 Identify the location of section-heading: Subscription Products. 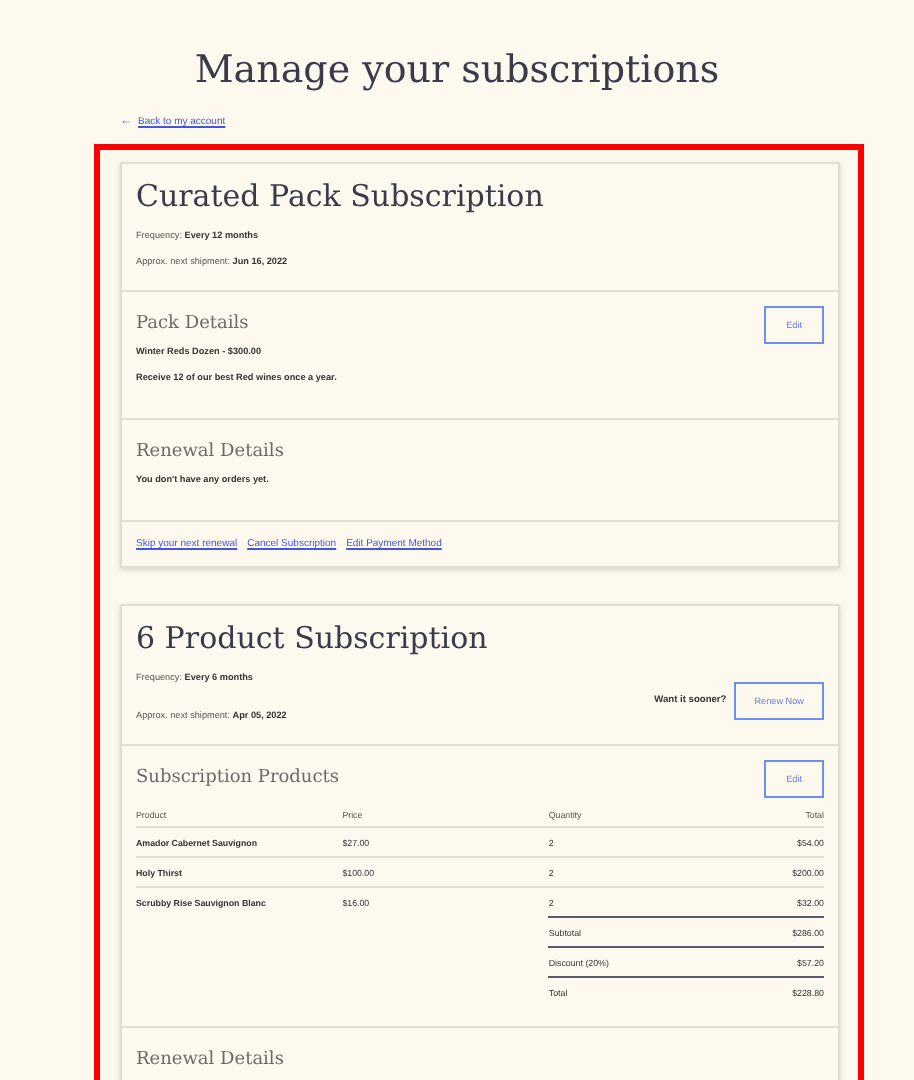
(238, 778).